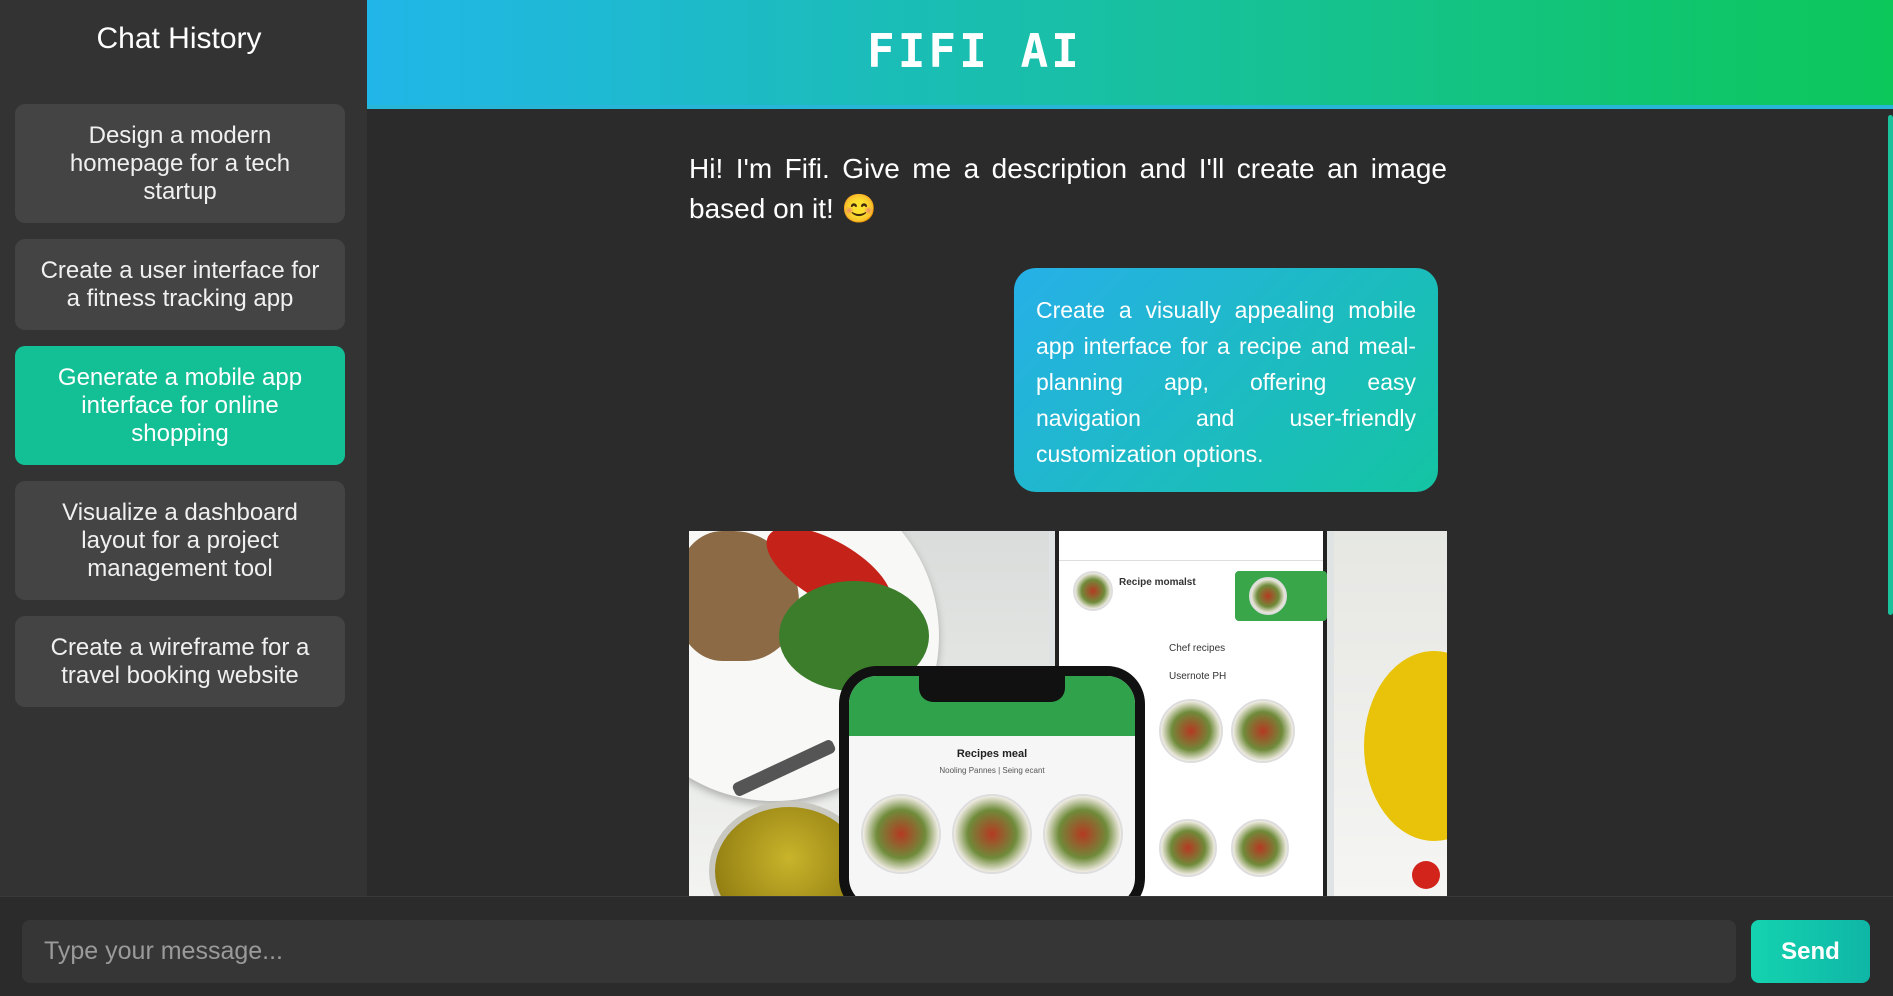  Describe the element at coordinates (1157, 582) in the screenshot. I see `phone-back-title: Recipe momalst` at that location.